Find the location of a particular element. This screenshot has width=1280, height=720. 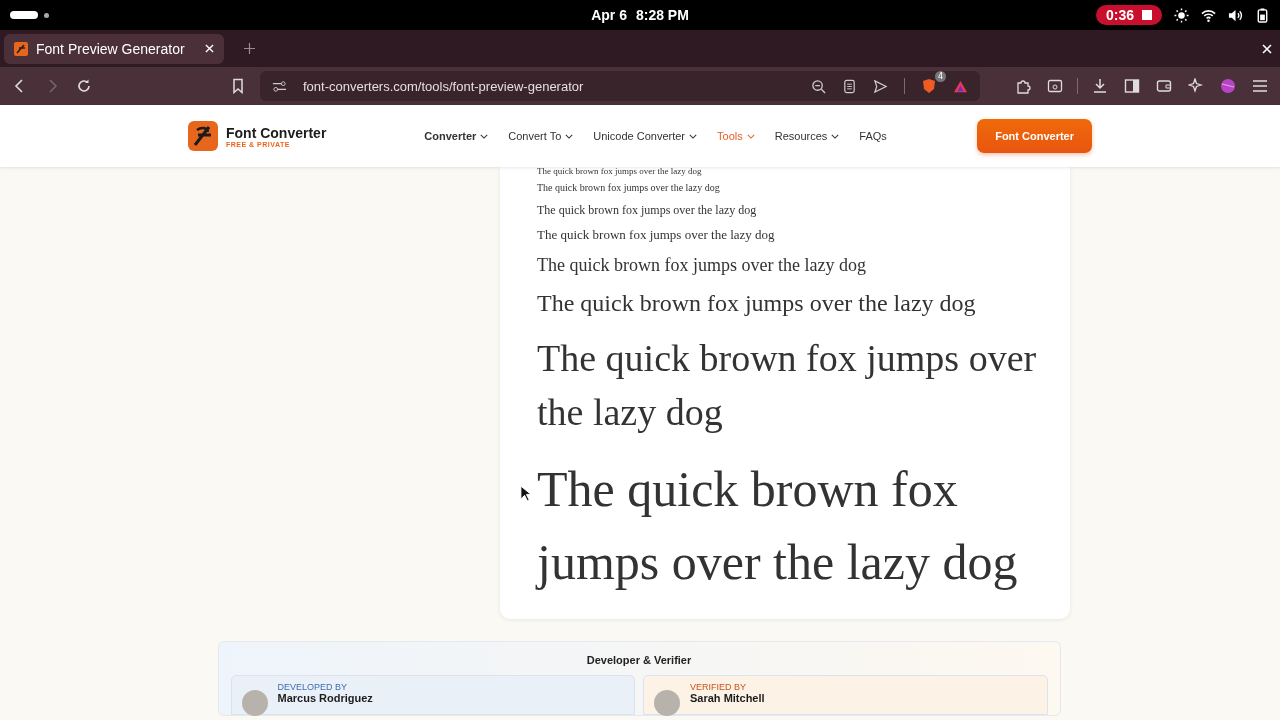

person-role: VERIFIED BY is located at coordinates (718, 687).